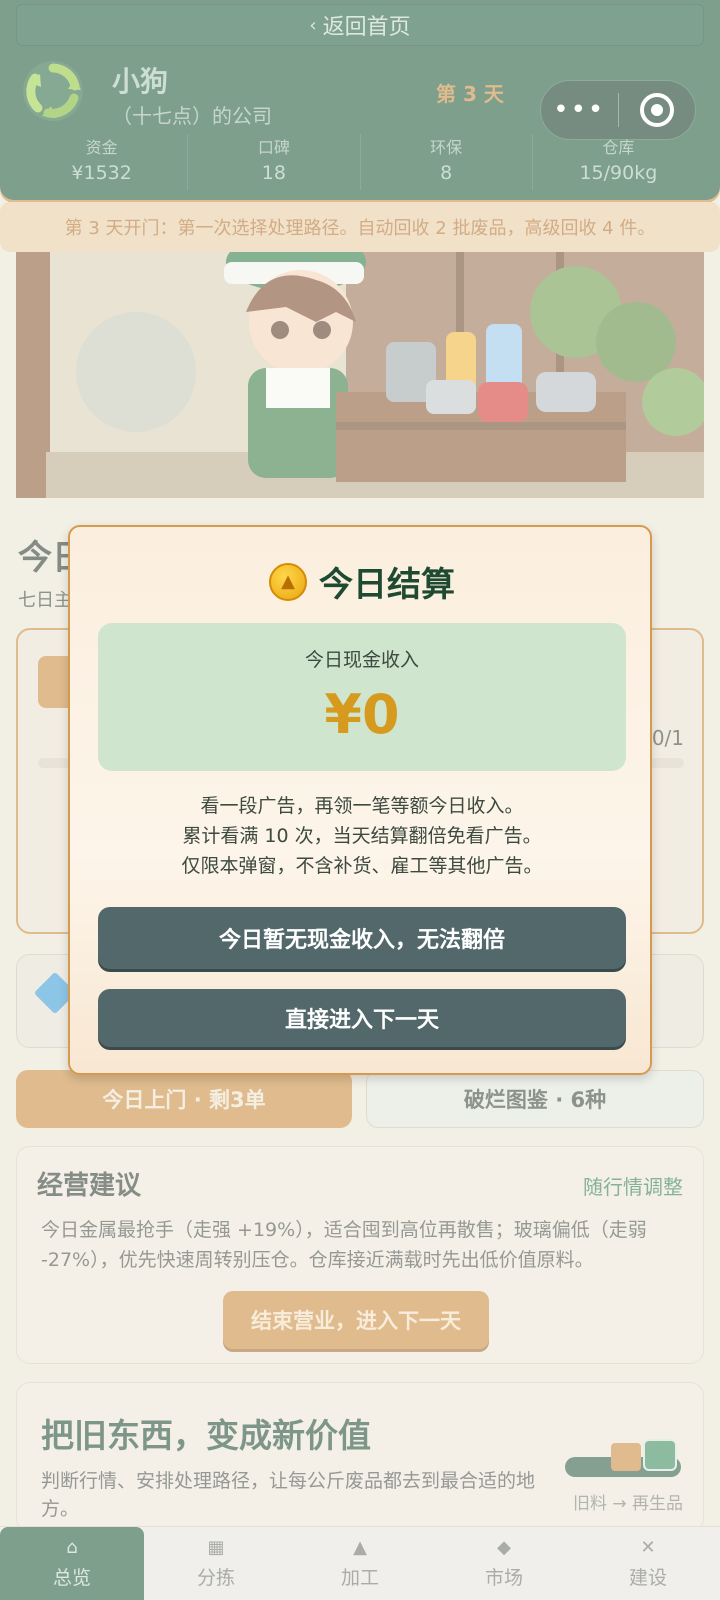  Describe the element at coordinates (362, 806) in the screenshot. I see `desc-line: 看一段广告，再领一笔等额今日收入。` at that location.